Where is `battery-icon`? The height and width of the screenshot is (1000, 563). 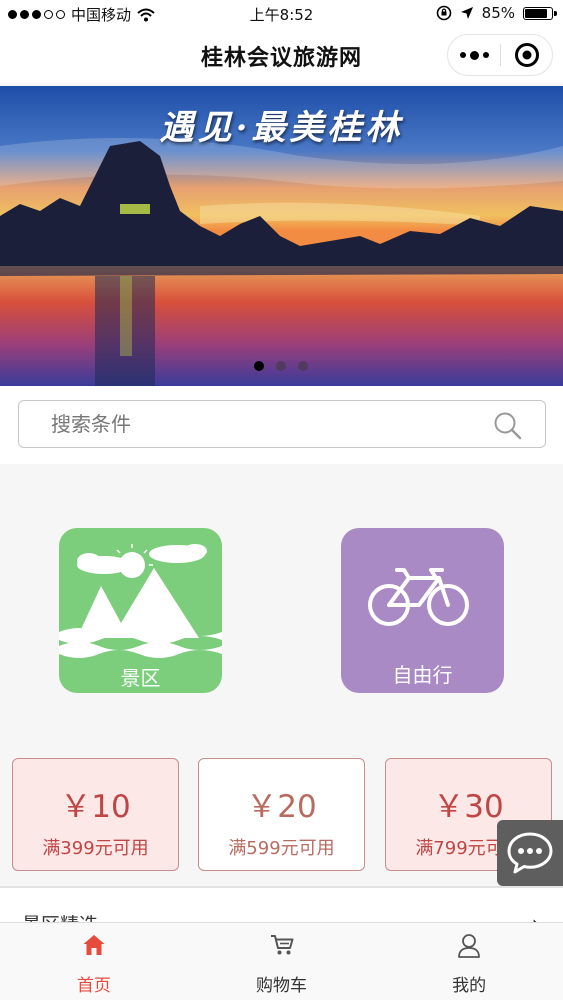
battery-icon is located at coordinates (540, 13).